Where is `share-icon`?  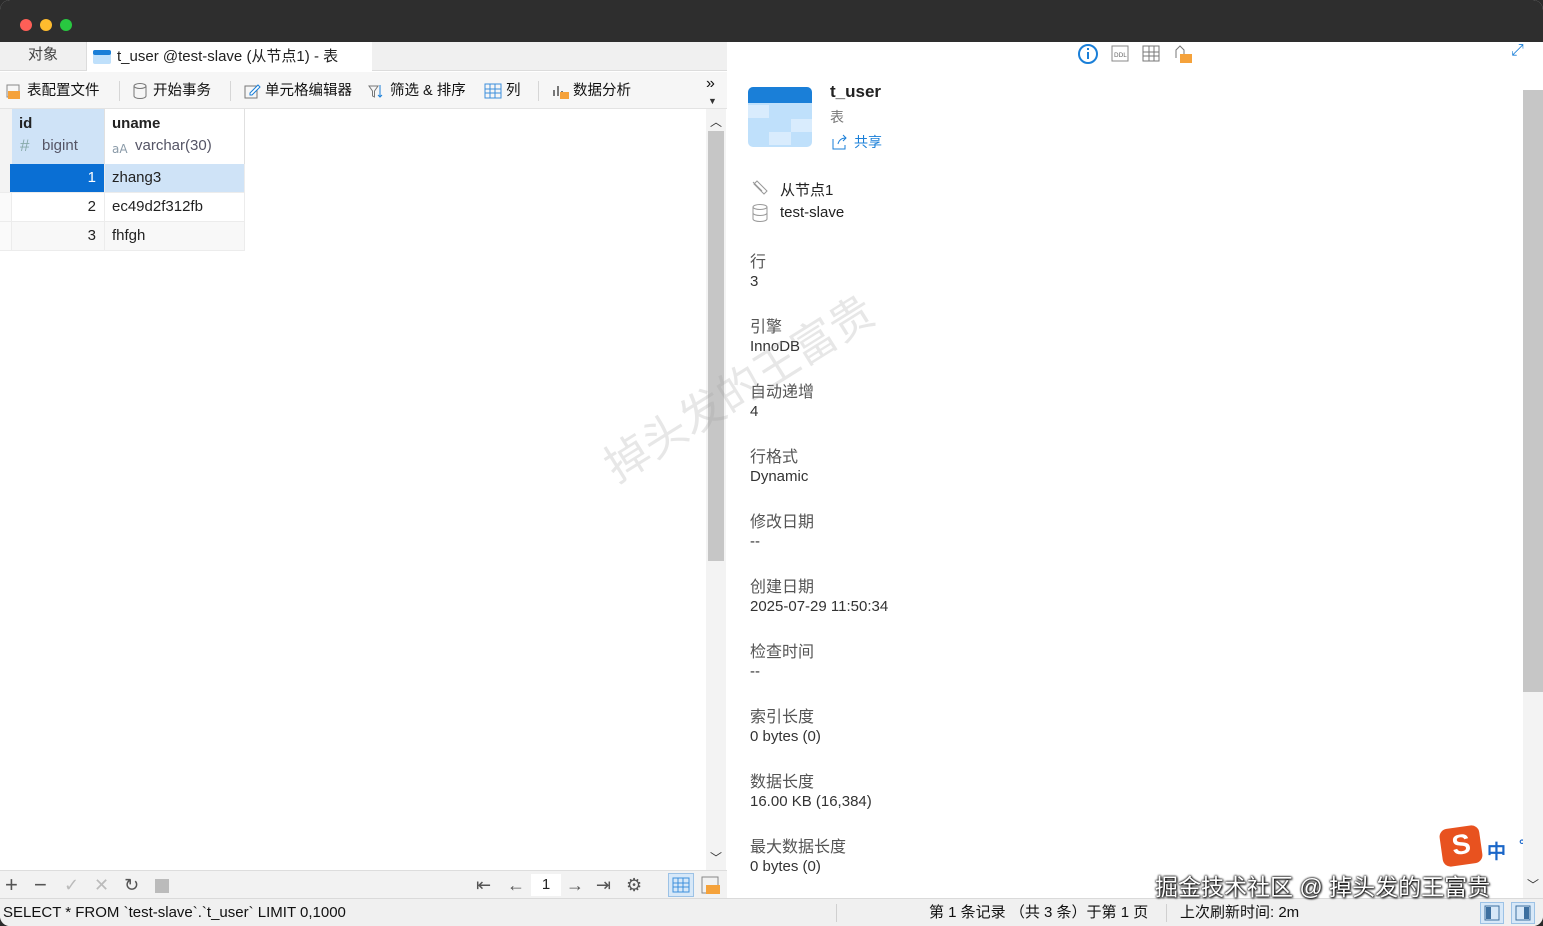
share-icon is located at coordinates (839, 142).